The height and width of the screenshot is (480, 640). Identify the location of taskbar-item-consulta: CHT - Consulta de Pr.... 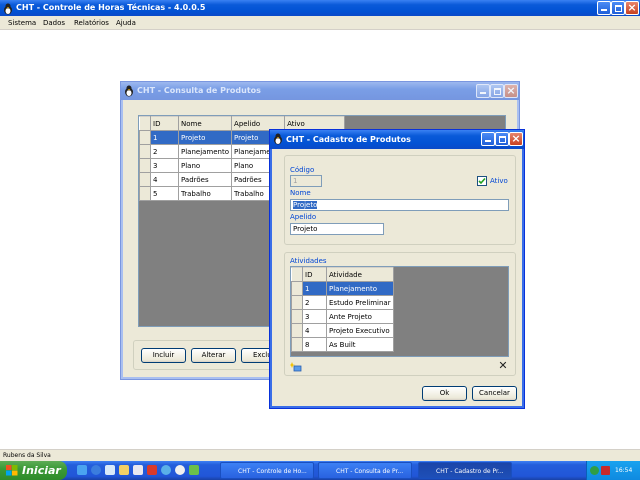
(365, 470).